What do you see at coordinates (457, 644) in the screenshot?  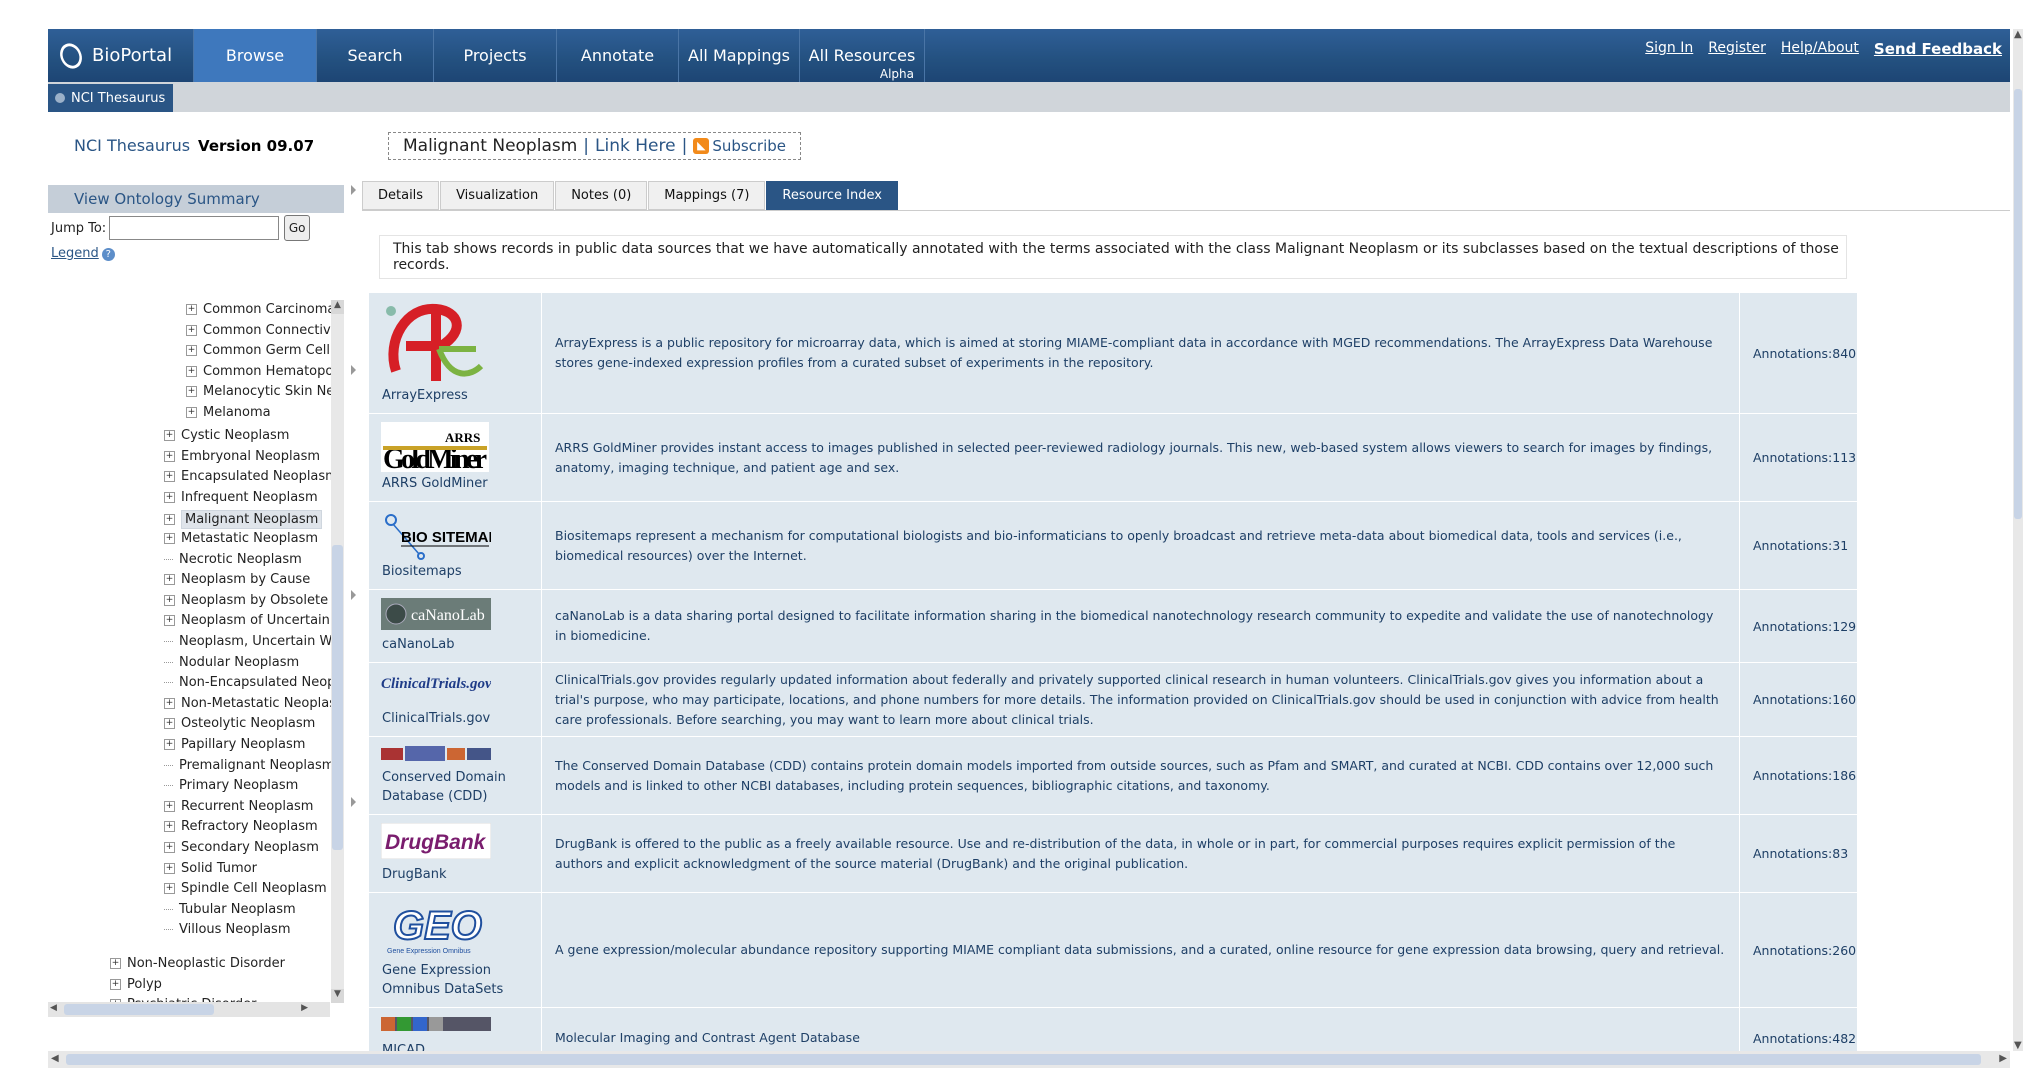 I see `resource-name: caNanoLab` at bounding box center [457, 644].